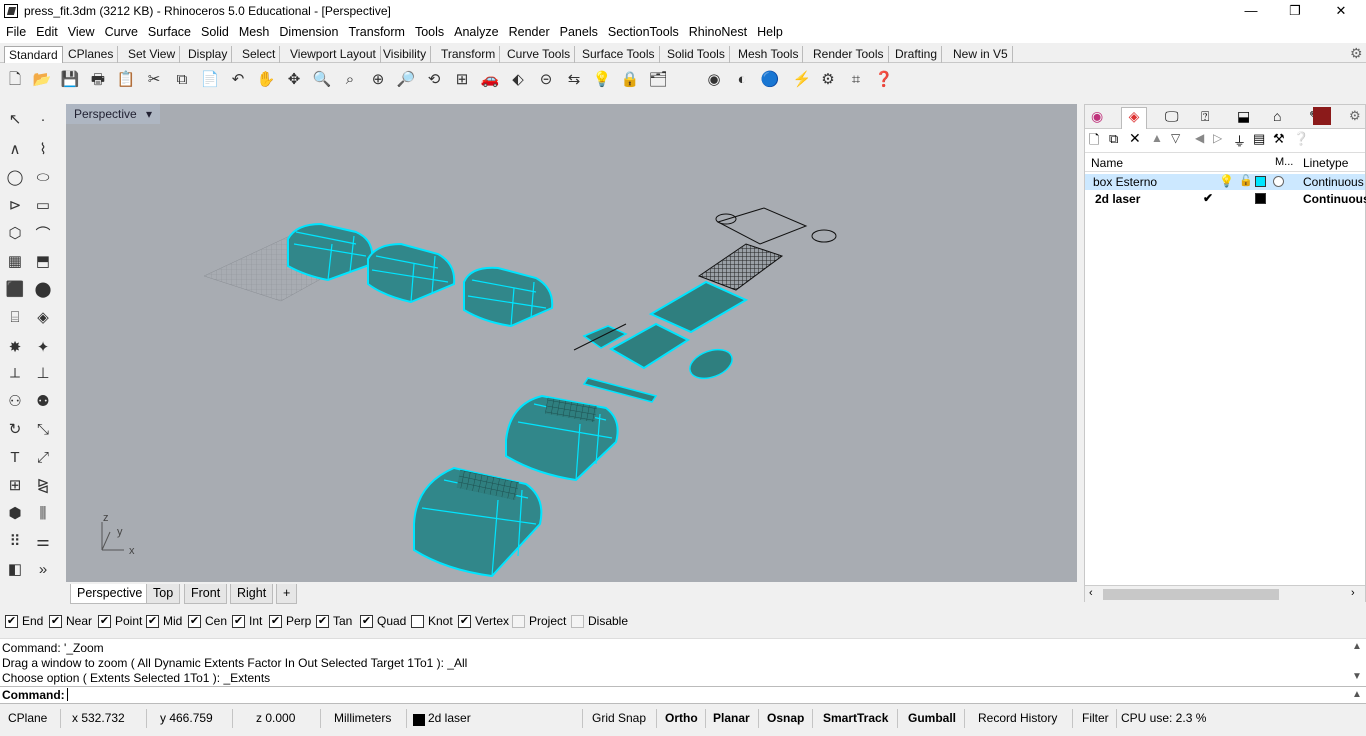 This screenshot has height=736, width=1366. I want to click on help-icon: ❓, so click(884, 79).